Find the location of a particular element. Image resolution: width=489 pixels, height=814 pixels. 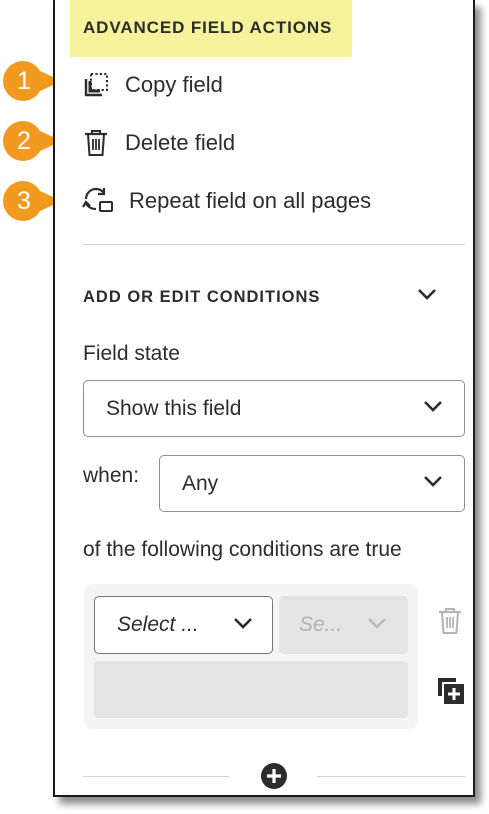

delete-field-action: Delete field is located at coordinates (158, 143).